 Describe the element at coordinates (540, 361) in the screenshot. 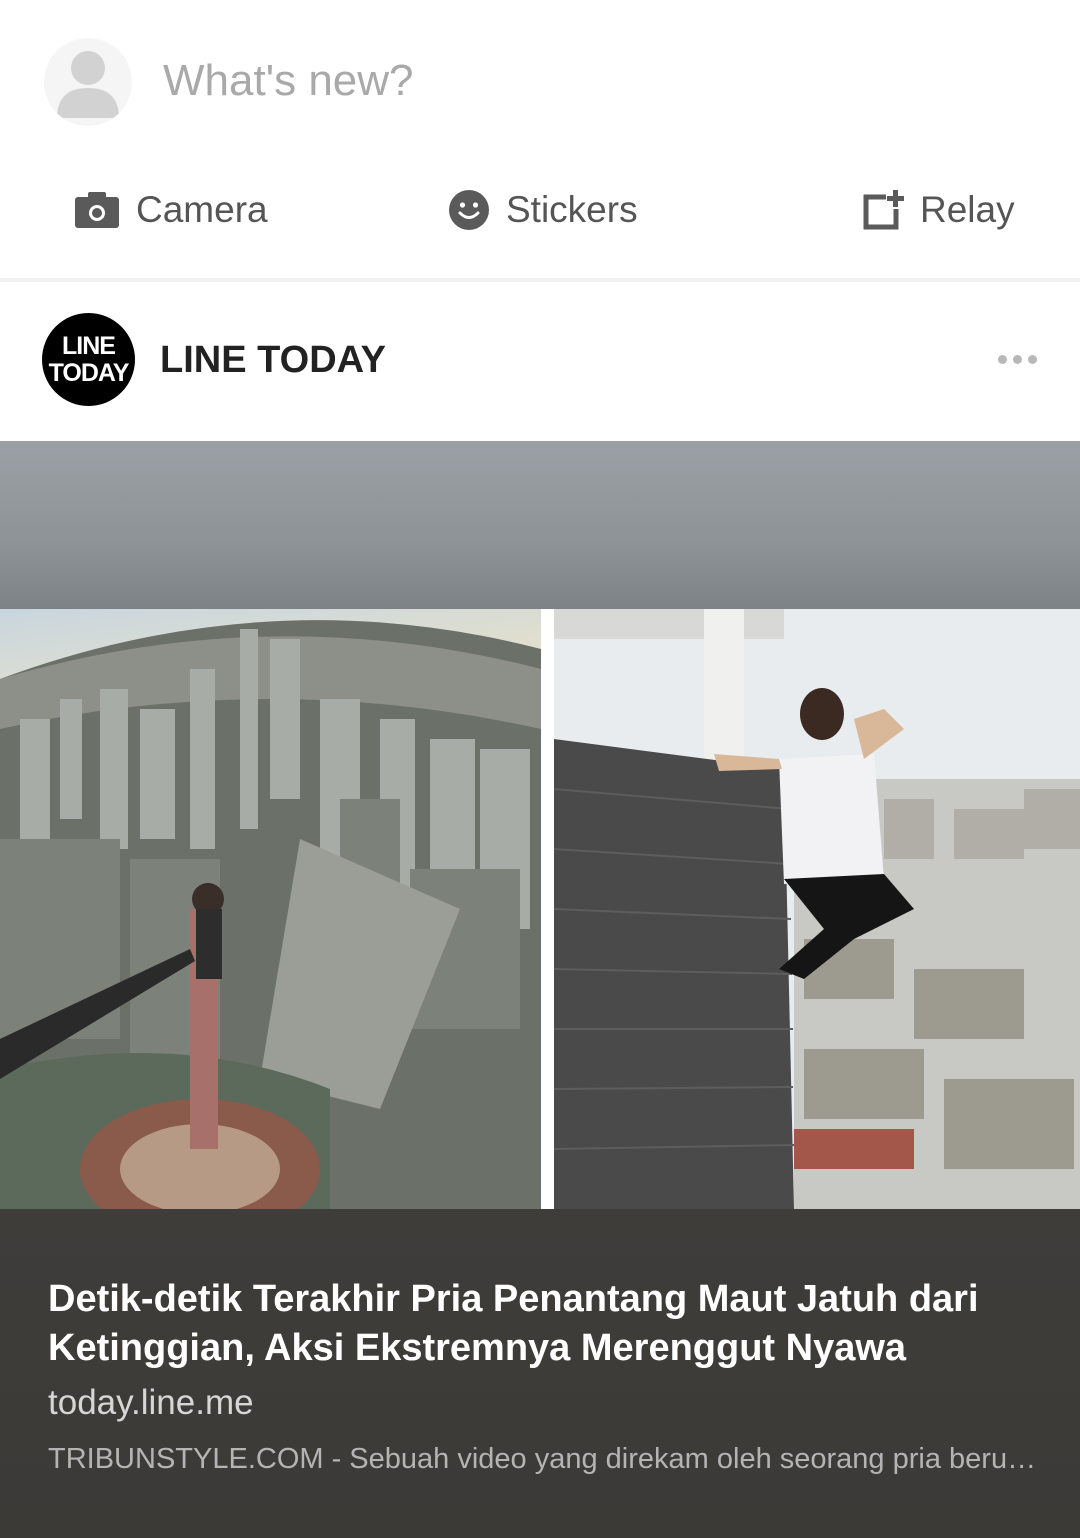

I see `post-header: LINE TODAY LINE TODAY` at that location.